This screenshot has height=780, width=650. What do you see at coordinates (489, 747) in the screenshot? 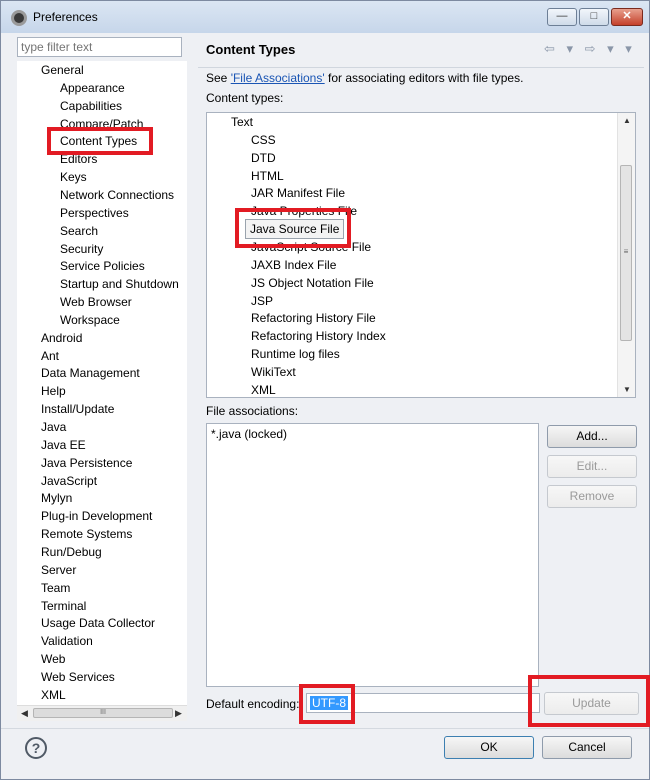
I see `ok-button: OK` at bounding box center [489, 747].